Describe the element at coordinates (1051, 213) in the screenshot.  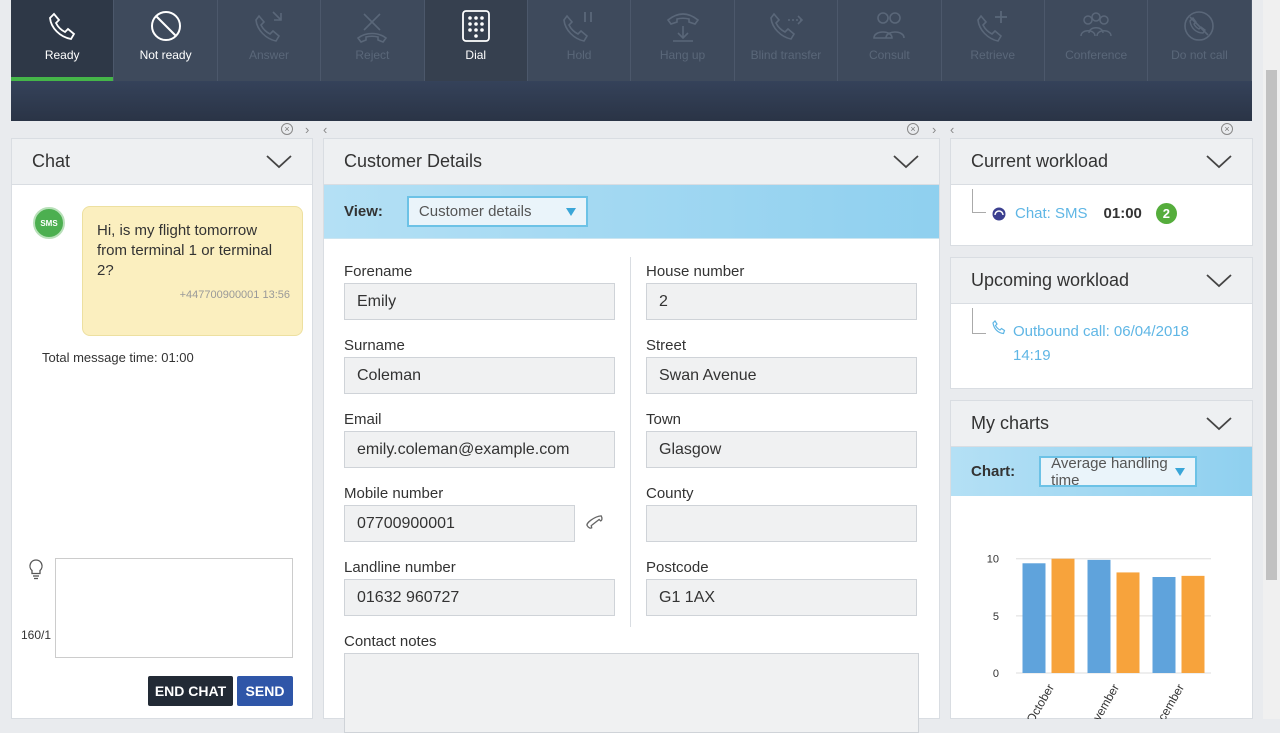
I see `current-workload-label: Chat: SMS` at that location.